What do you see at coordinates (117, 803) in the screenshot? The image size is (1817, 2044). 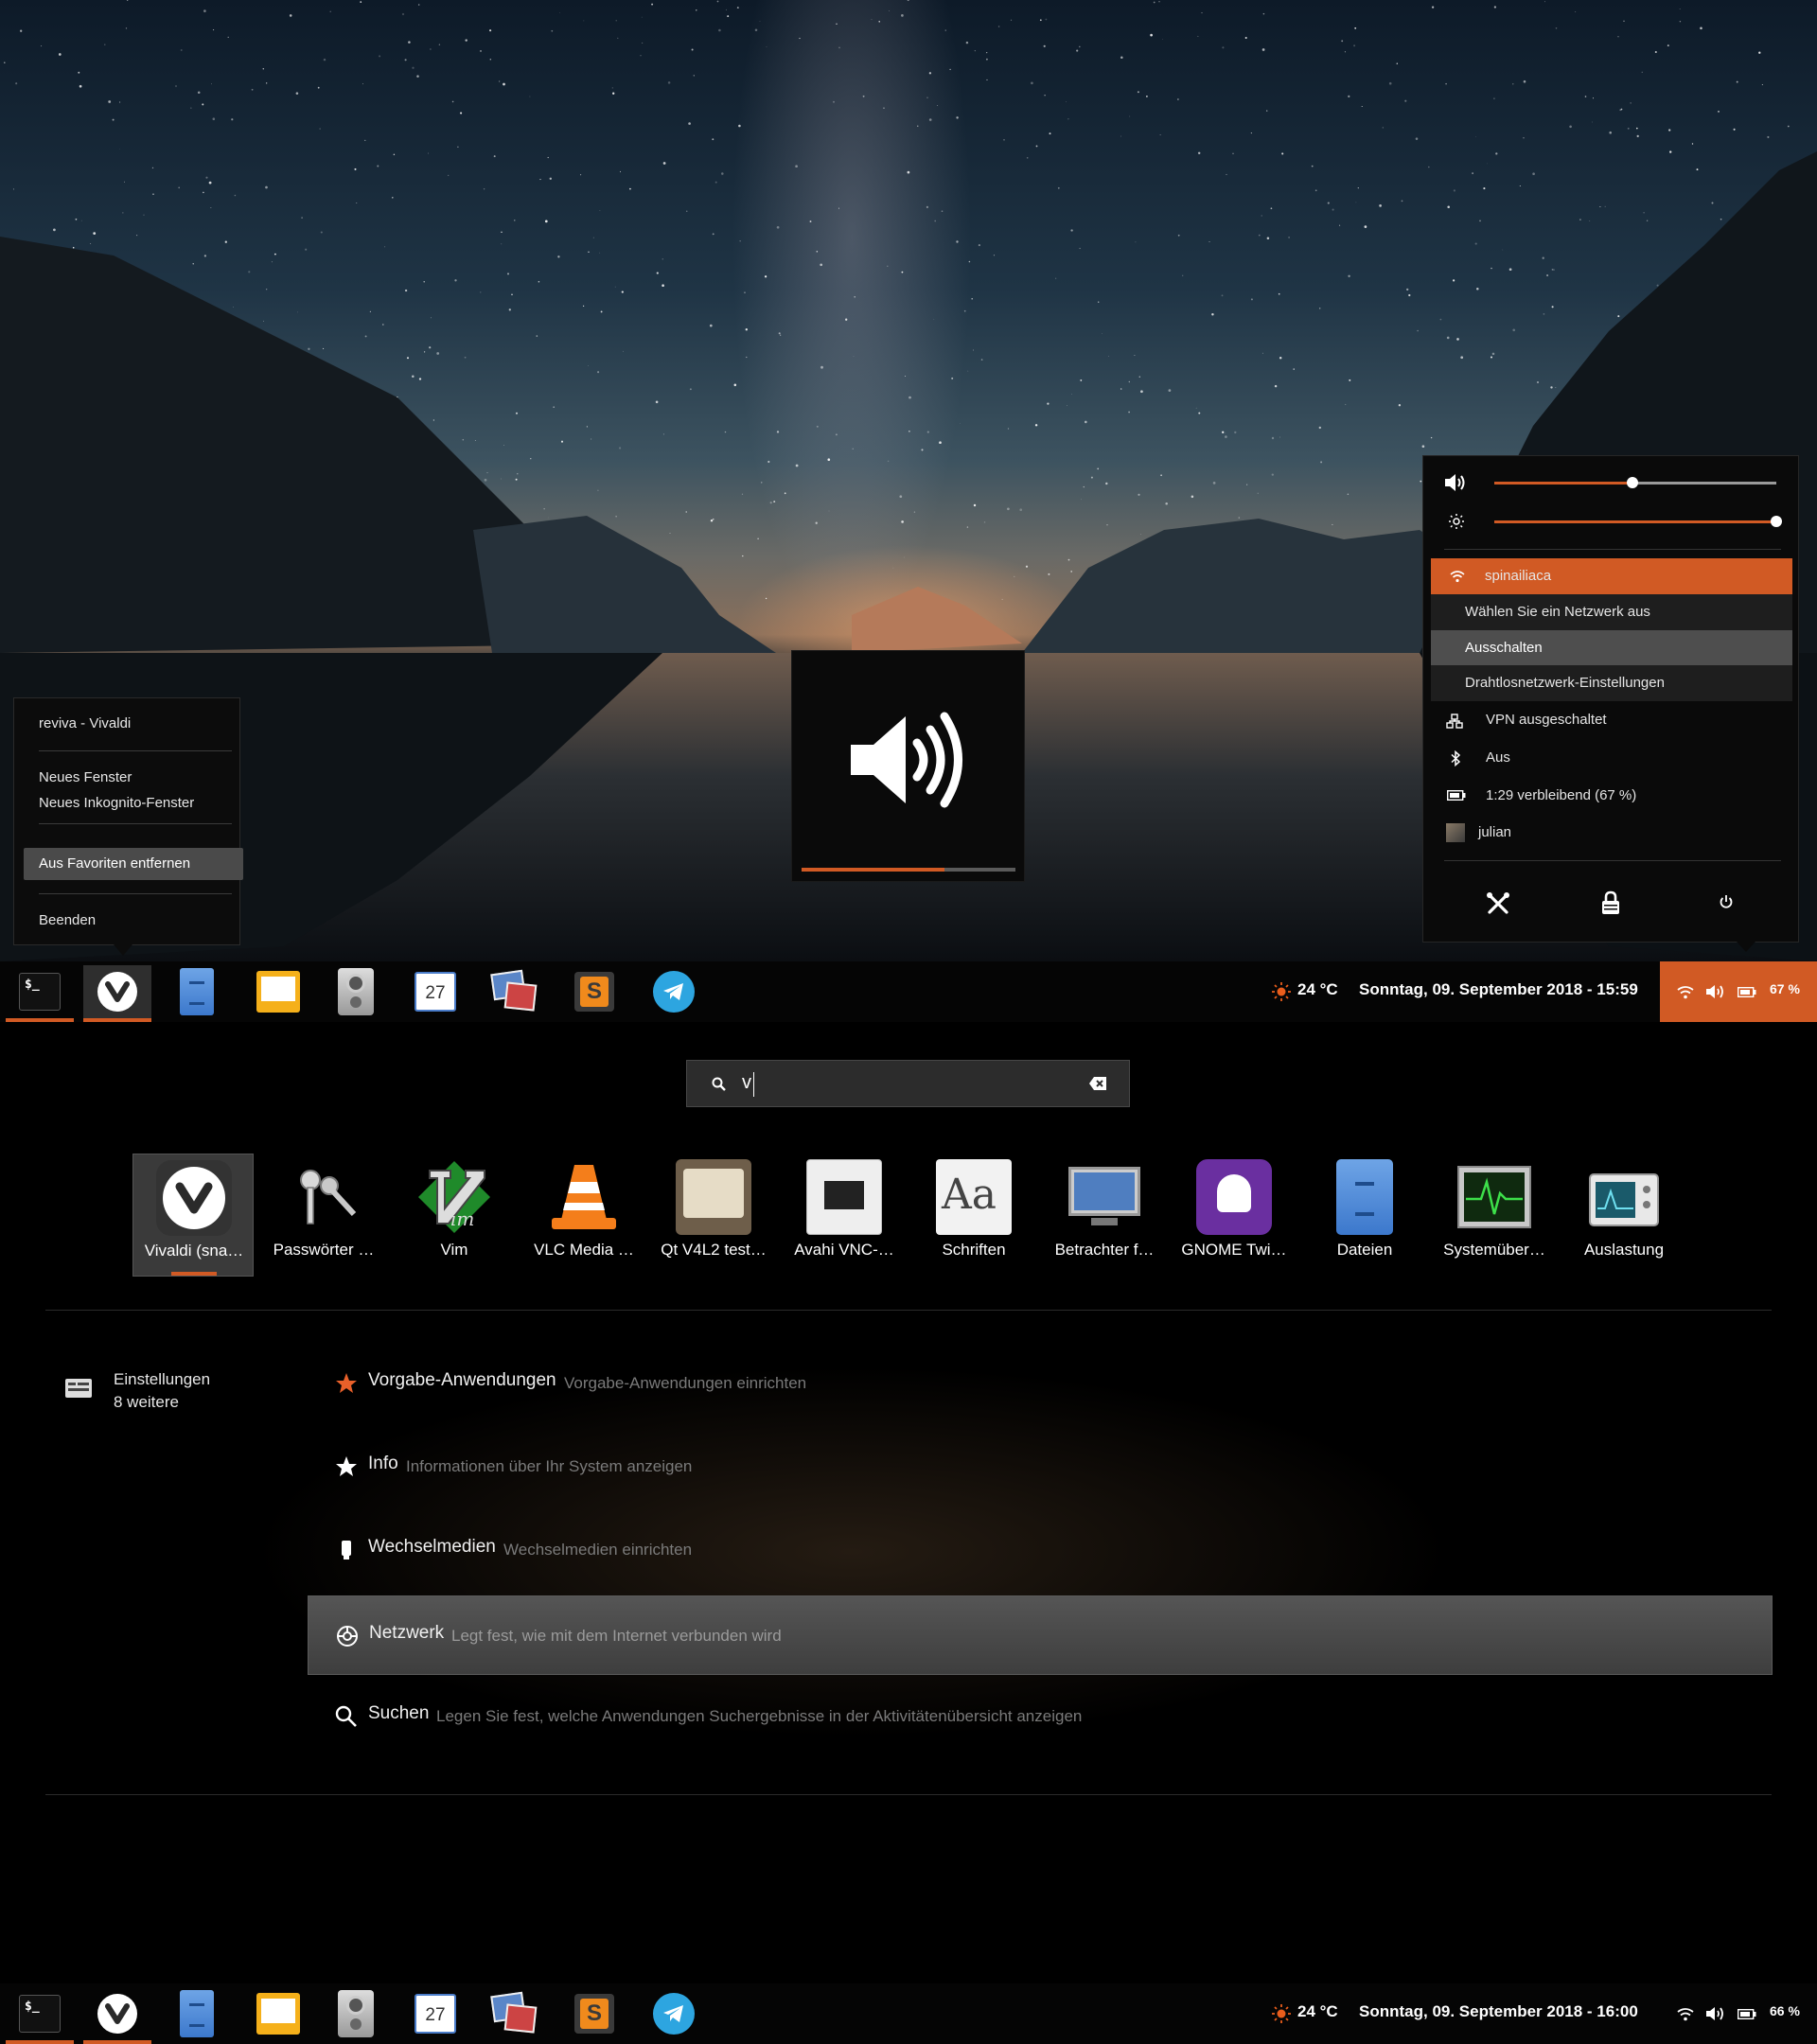 I see `menu-item-new-incognito-window: Neues Inkognito-Fenster` at bounding box center [117, 803].